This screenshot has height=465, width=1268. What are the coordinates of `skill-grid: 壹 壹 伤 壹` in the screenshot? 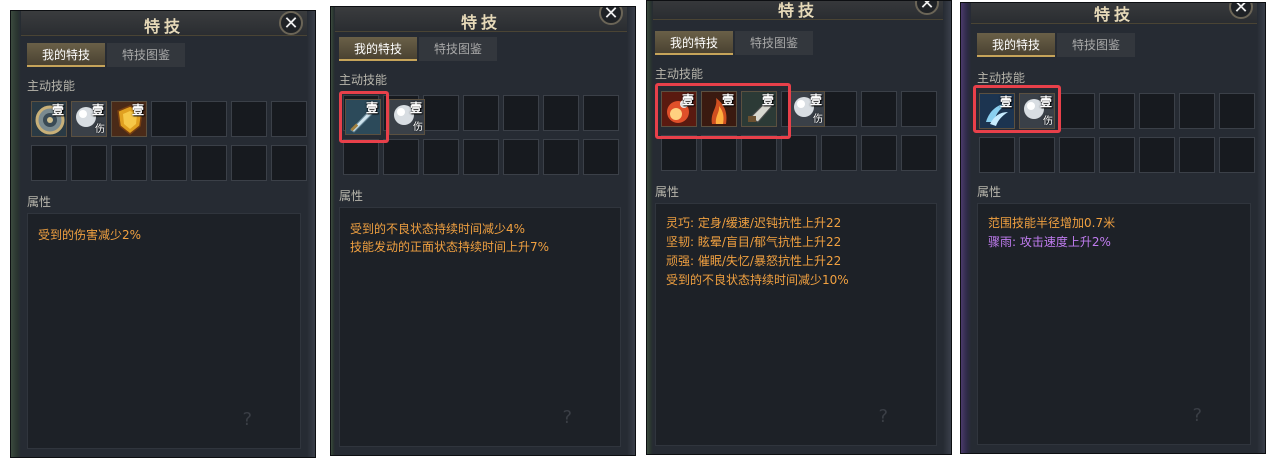 It's located at (170, 143).